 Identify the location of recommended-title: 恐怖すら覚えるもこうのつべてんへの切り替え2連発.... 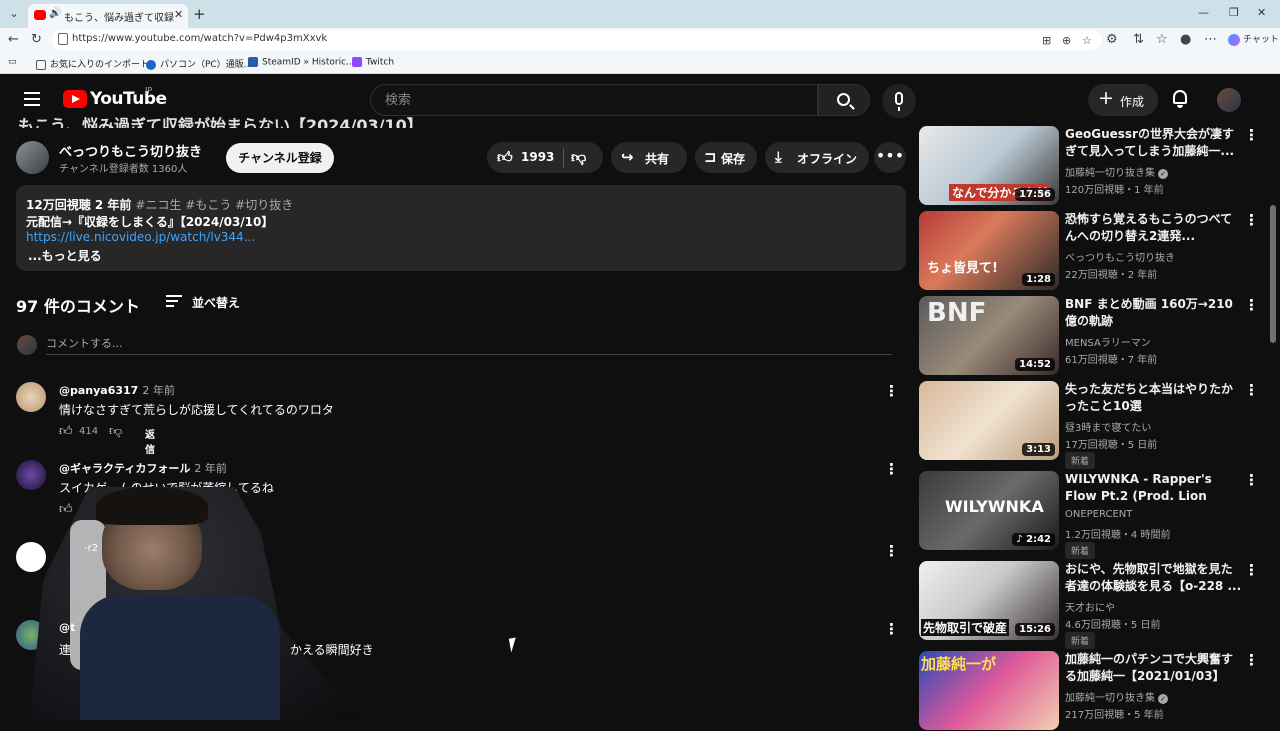
(1154, 228).